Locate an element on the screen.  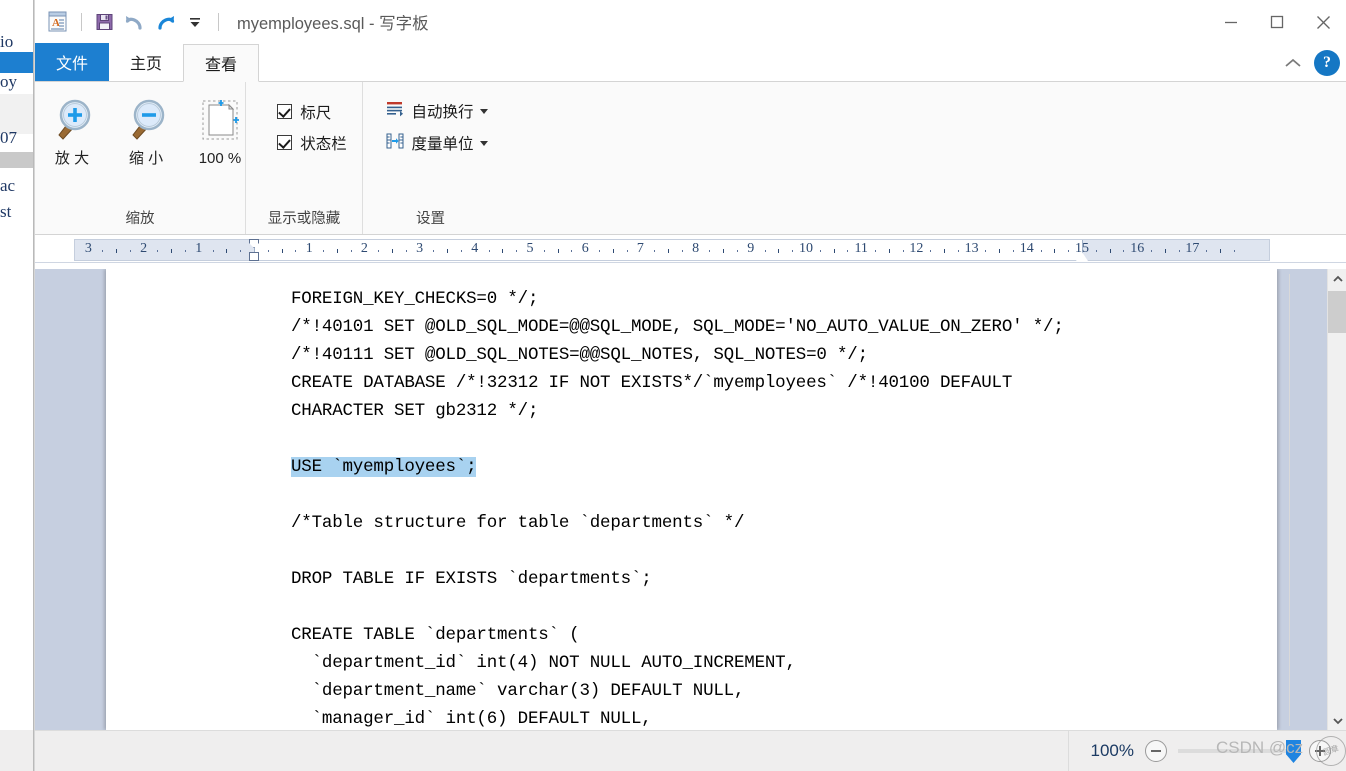
document-line: FOREIGN_KEY_CHECKS=0 */; is located at coordinates (779, 299).